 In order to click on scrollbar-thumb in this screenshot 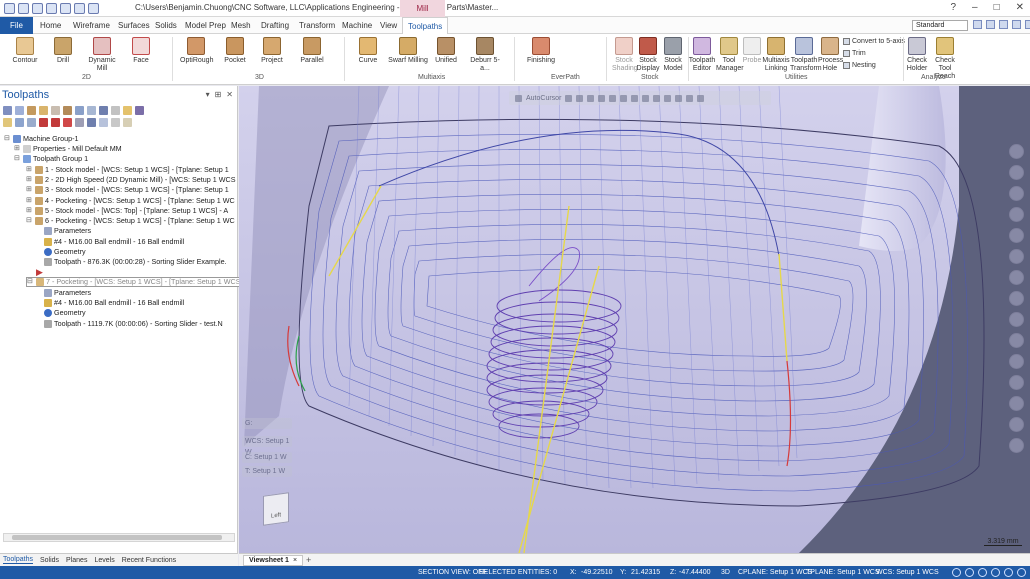, I will do `click(117, 537)`.